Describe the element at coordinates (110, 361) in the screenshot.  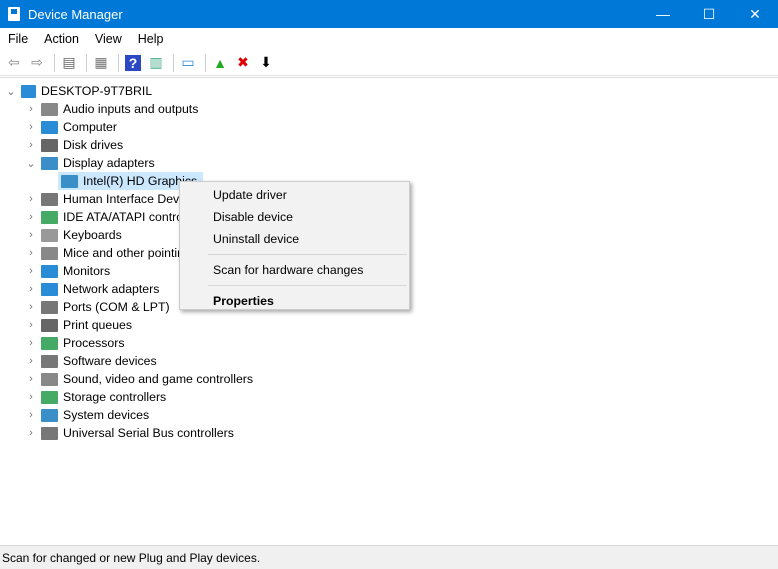
I see `tree-item-label: Software devices` at that location.